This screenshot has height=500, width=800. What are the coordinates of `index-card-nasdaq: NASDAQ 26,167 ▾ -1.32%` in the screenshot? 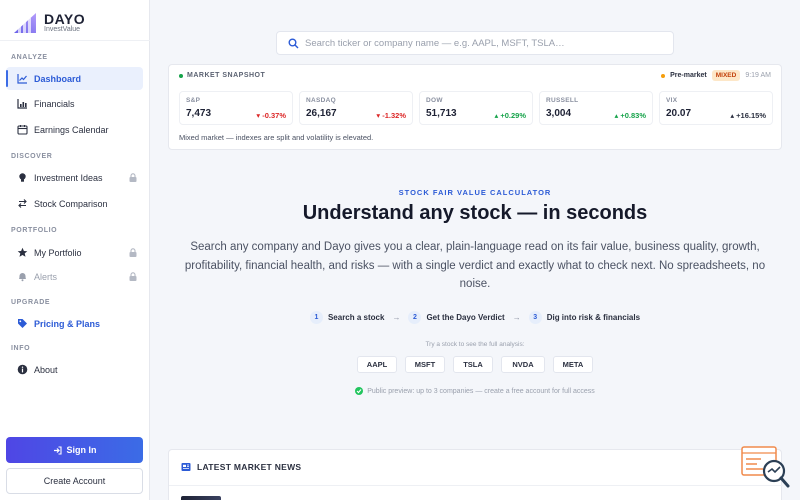 It's located at (356, 108).